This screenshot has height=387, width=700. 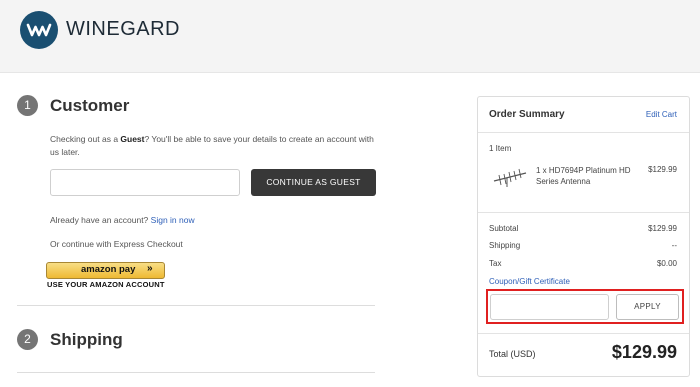 What do you see at coordinates (99, 220) in the screenshot?
I see `account-prompt: Already have an account?` at bounding box center [99, 220].